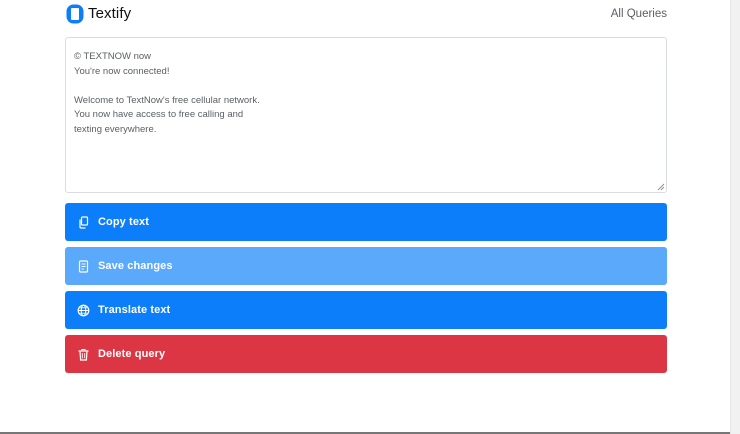 The height and width of the screenshot is (434, 740). What do you see at coordinates (110, 13) in the screenshot?
I see `brand-name: Textify` at bounding box center [110, 13].